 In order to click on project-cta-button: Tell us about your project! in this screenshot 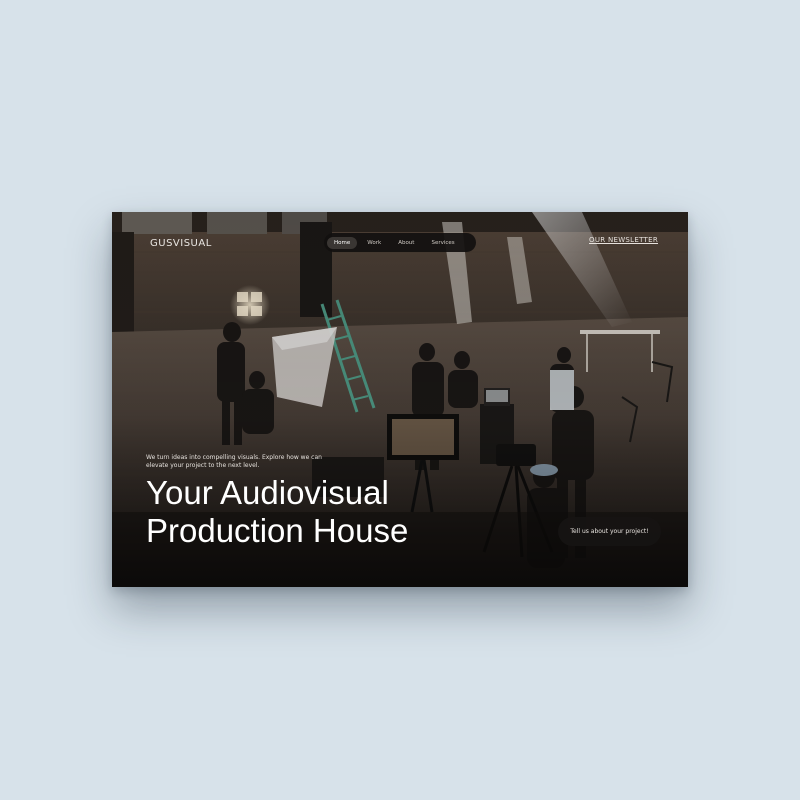, I will do `click(609, 531)`.